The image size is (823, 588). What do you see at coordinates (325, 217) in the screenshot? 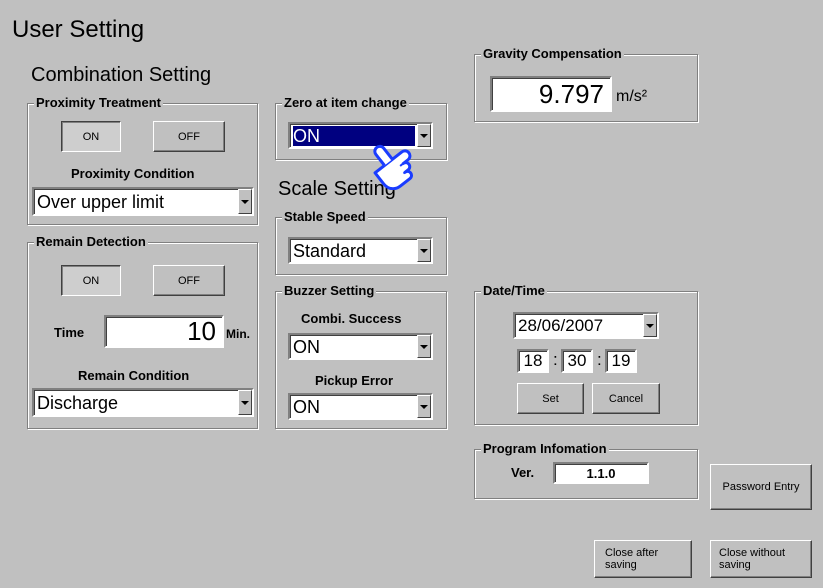
I see `stable-speed-legend: Stable Speed` at bounding box center [325, 217].